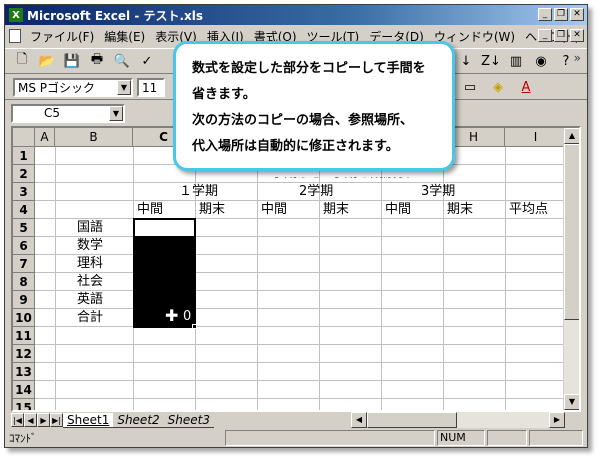  Describe the element at coordinates (23, 438) in the screenshot. I see `status-mode: ｺﾏﾝﾄﾞ` at that location.